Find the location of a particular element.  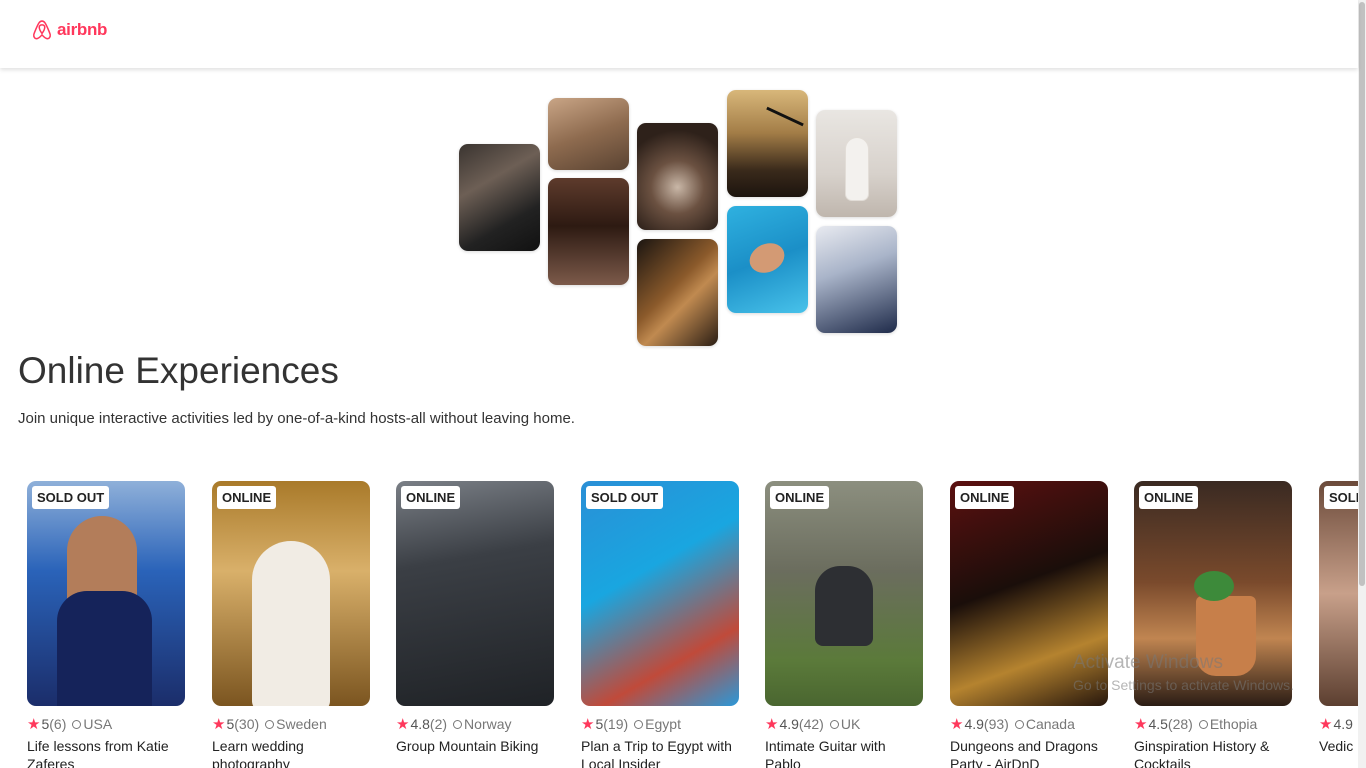

experience-card: SOLD OUT ★ 4.9 Vedic Reading is located at coordinates (1338, 618).